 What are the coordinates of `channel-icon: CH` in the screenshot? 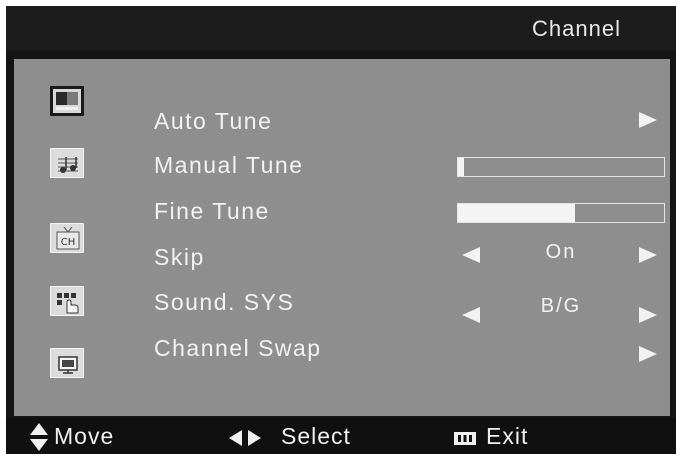 It's located at (67, 238).